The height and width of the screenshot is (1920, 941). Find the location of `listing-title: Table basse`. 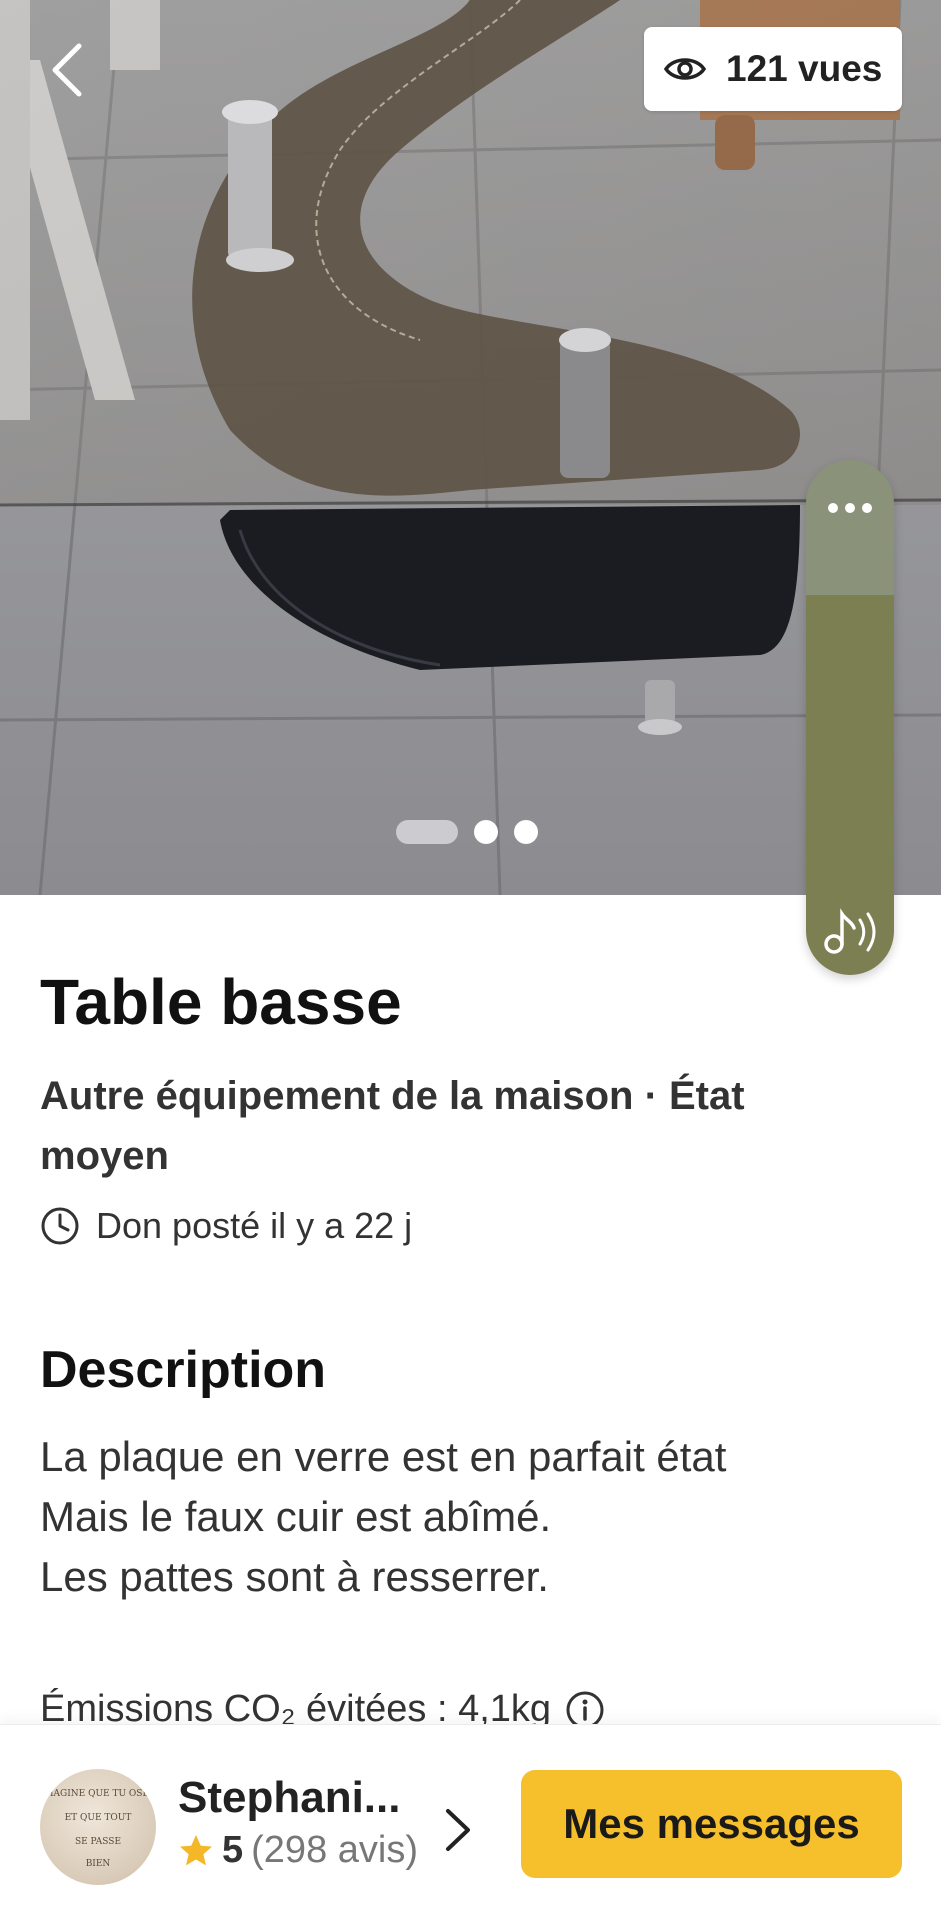

listing-title: Table basse is located at coordinates (221, 1002).